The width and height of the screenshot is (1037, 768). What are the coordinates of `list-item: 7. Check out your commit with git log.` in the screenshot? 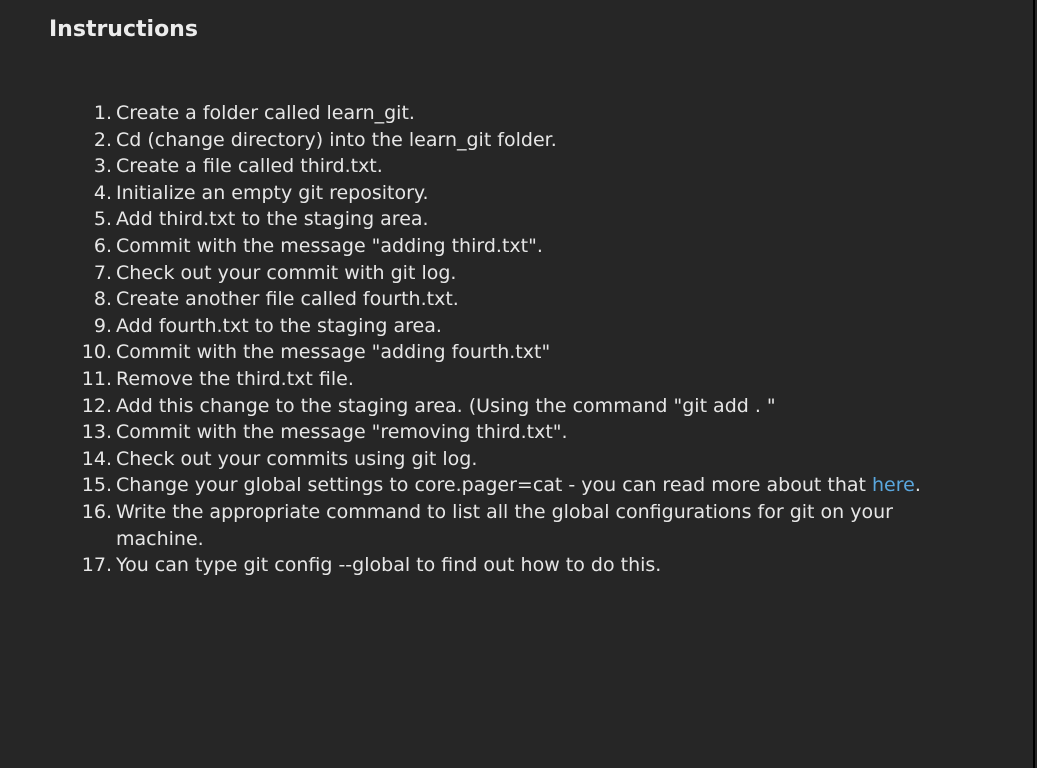 It's located at (500, 273).